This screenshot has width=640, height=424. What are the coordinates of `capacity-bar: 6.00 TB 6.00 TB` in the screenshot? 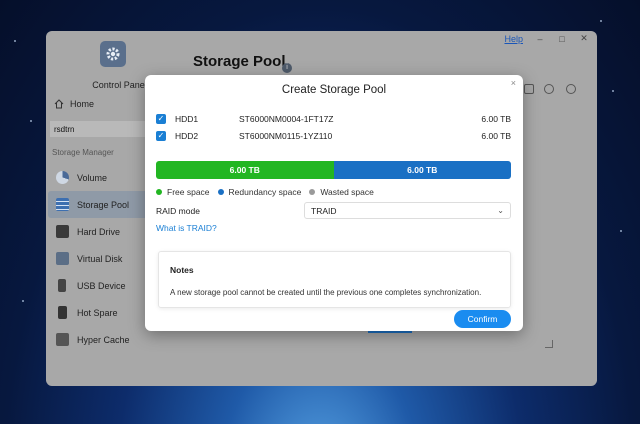 It's located at (333, 170).